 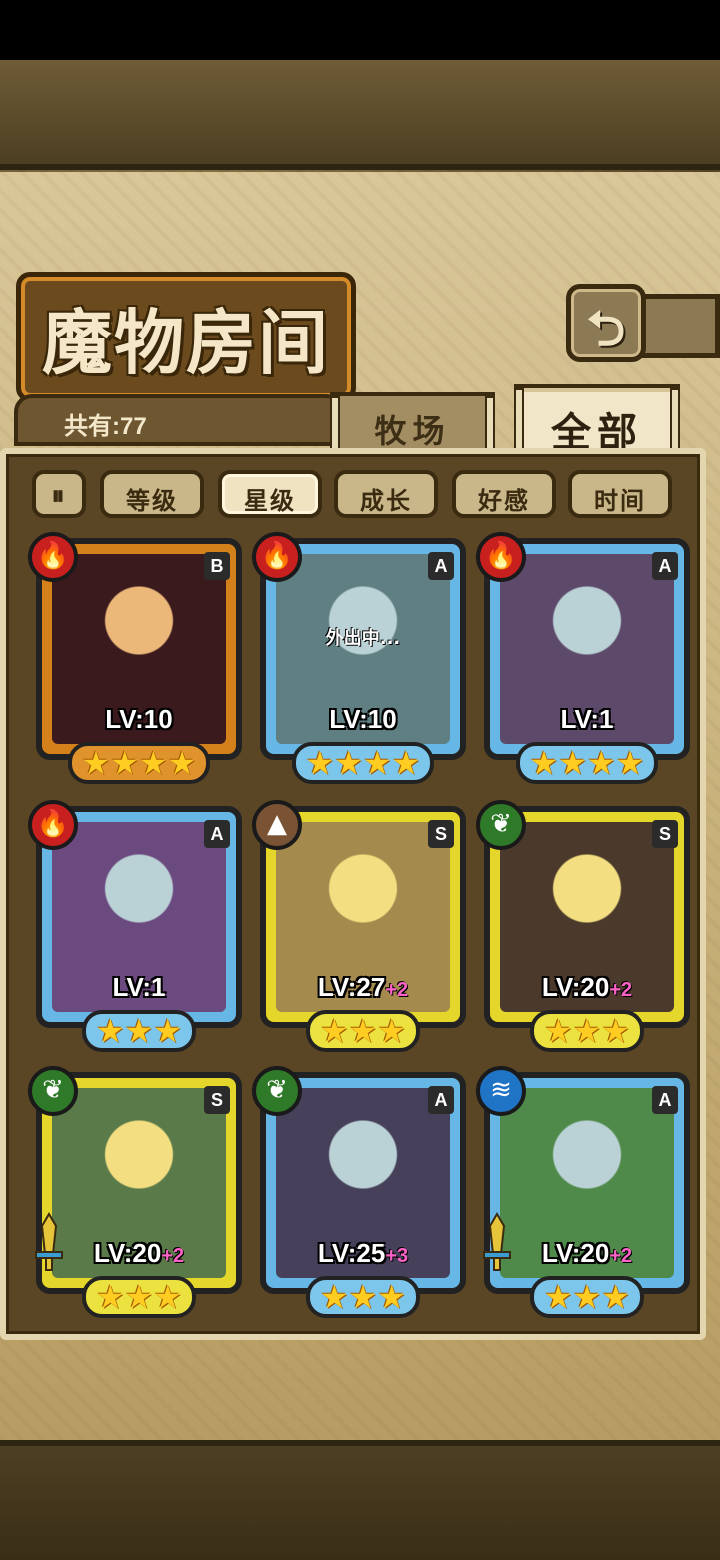 I want to click on sort-level-button: 等级, so click(x=152, y=494).